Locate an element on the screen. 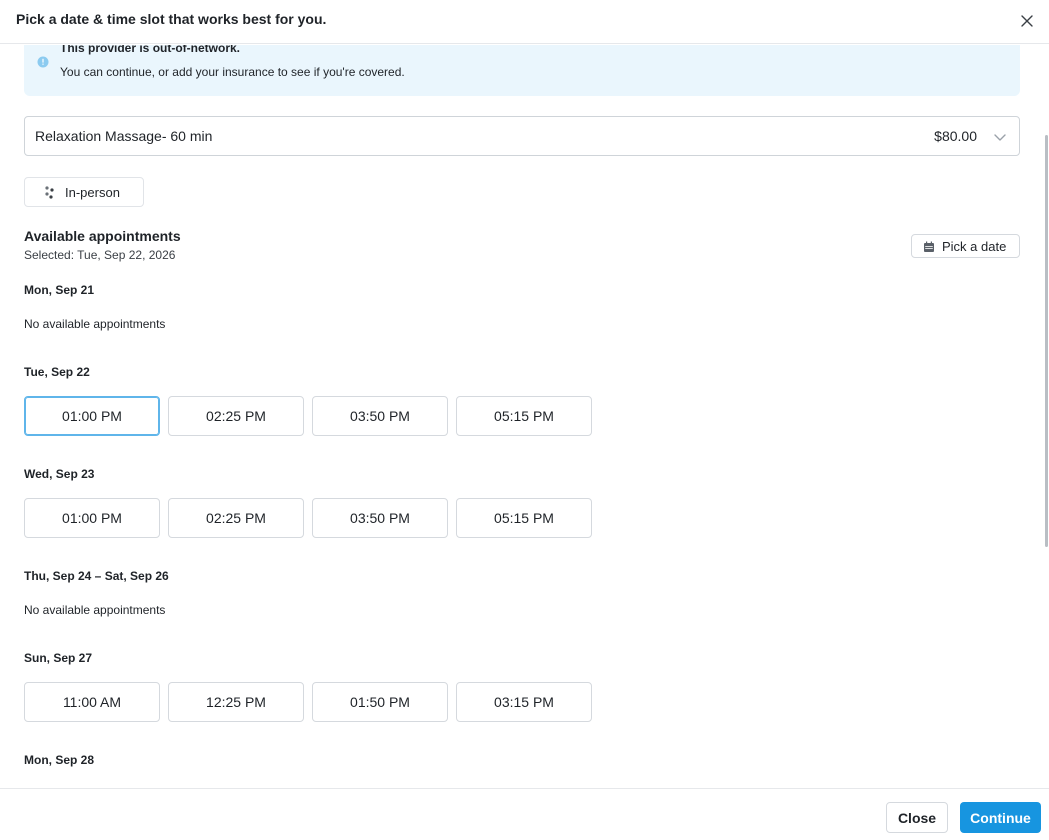  in-person-chip: In-person is located at coordinates (84, 192).